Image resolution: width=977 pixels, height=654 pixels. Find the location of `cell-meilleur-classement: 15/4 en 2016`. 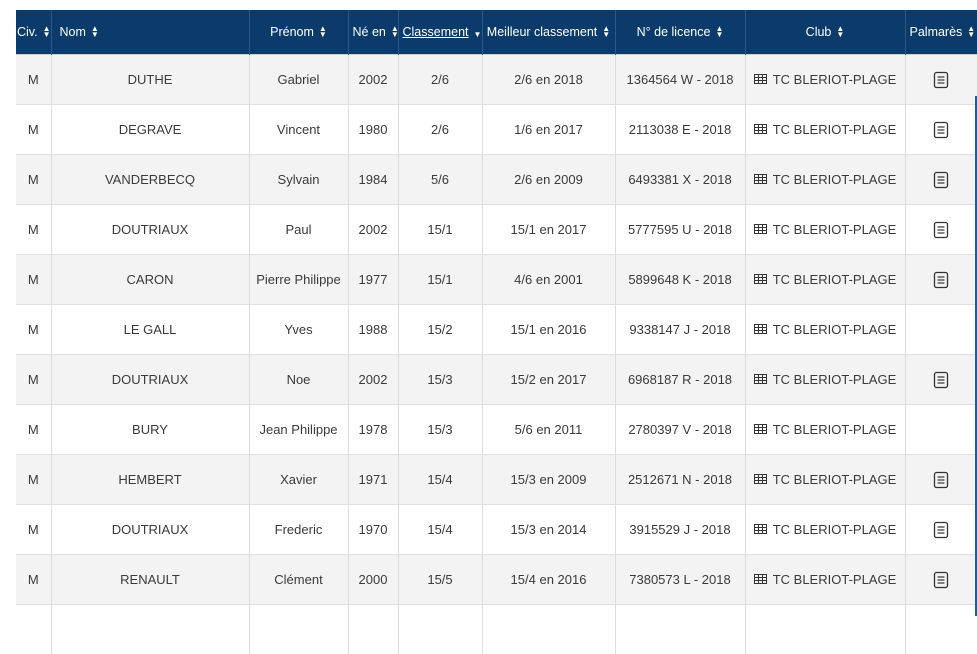

cell-meilleur-classement: 15/4 en 2016 is located at coordinates (548, 580).